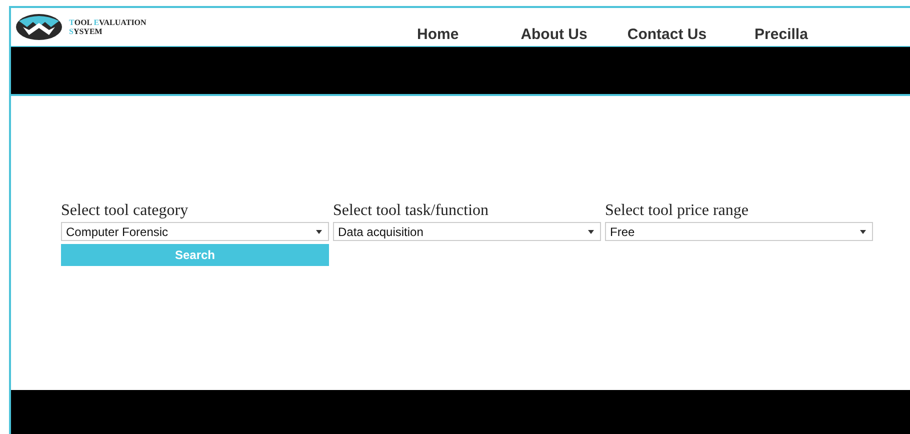  I want to click on field-label: Select tool category, so click(125, 211).